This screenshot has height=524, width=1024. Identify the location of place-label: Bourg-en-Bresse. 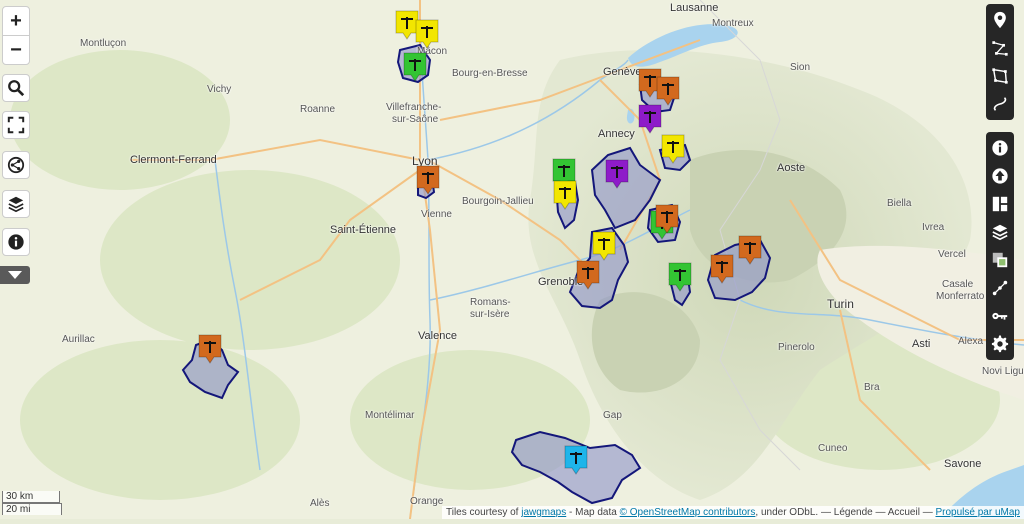
(490, 73).